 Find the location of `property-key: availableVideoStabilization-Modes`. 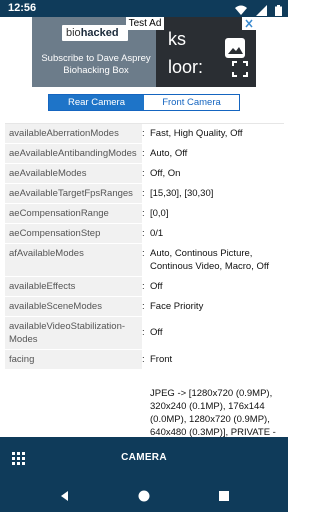

property-key: availableVideoStabilization-Modes is located at coordinates (73, 333).